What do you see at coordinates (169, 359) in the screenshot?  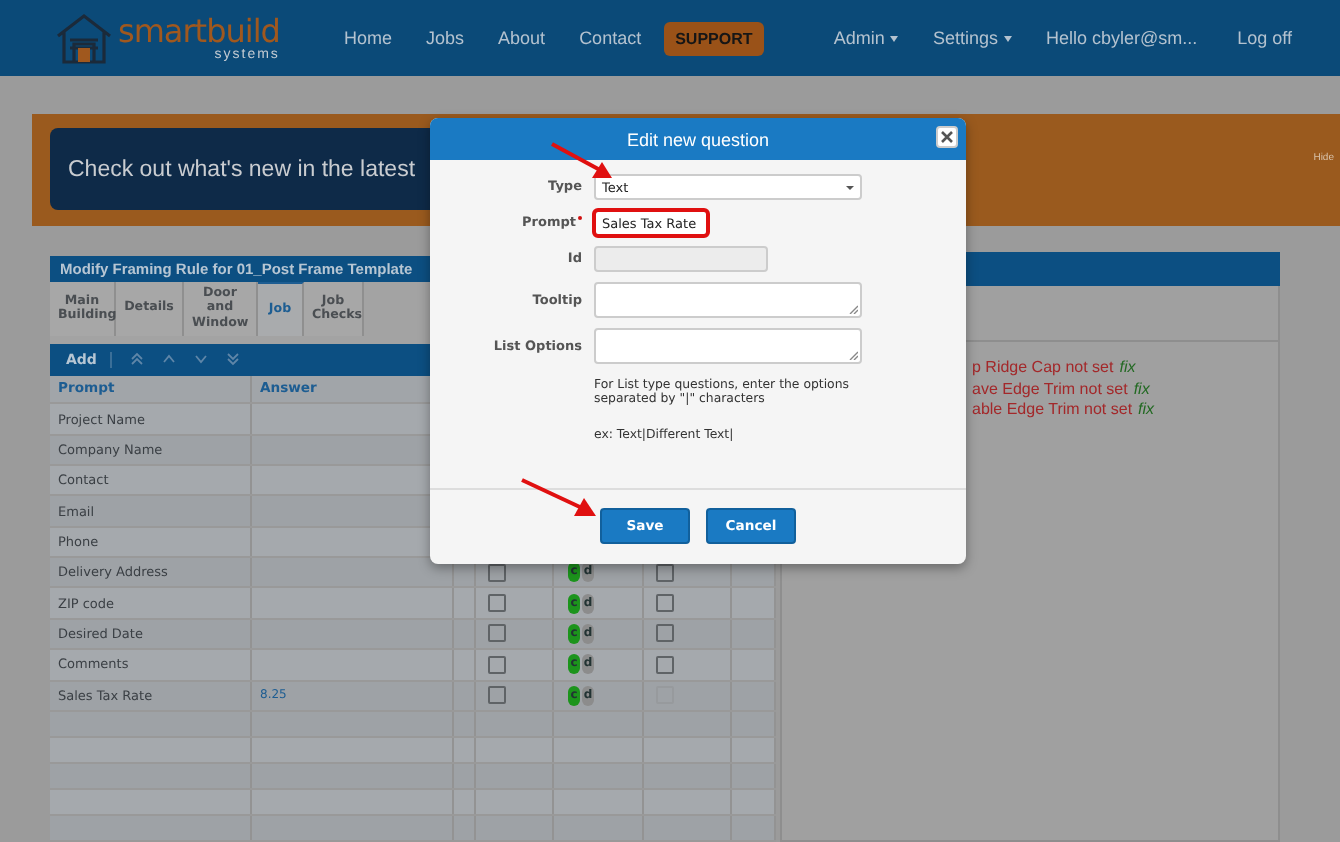 I see `move-up-icon` at bounding box center [169, 359].